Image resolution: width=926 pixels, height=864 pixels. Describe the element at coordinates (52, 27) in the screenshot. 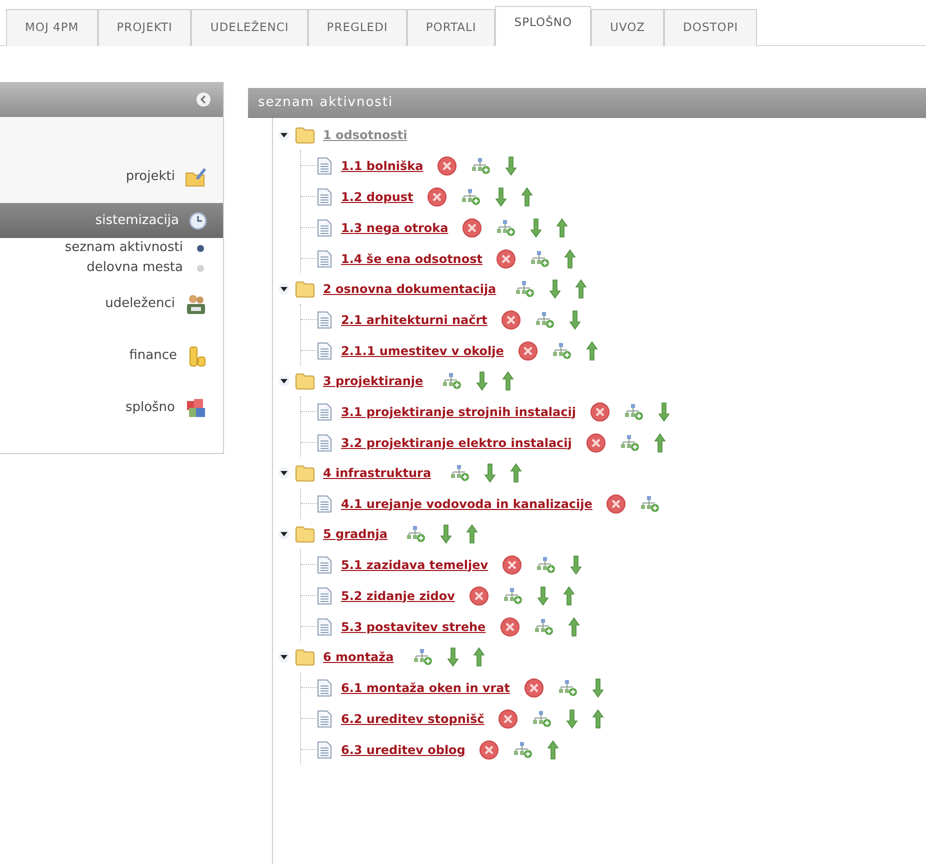

I see `tab: MOJ 4PM` at that location.